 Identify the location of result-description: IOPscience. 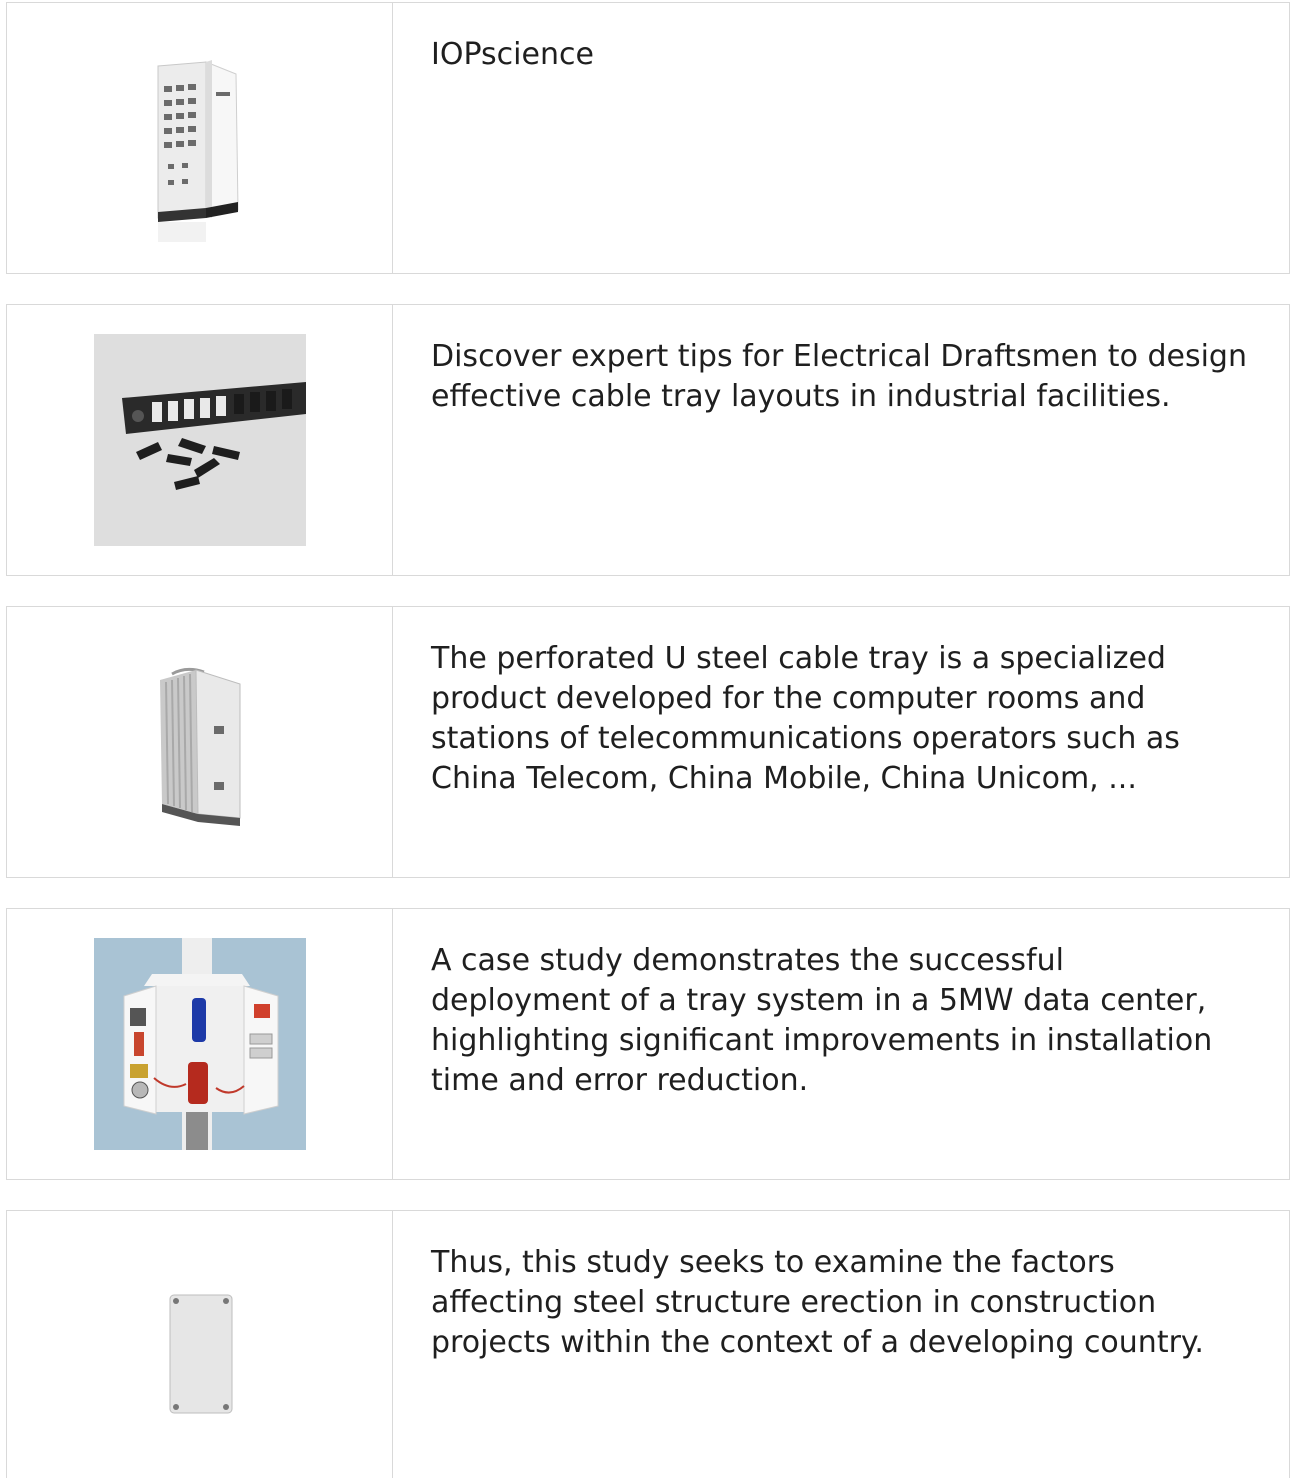
(840, 55).